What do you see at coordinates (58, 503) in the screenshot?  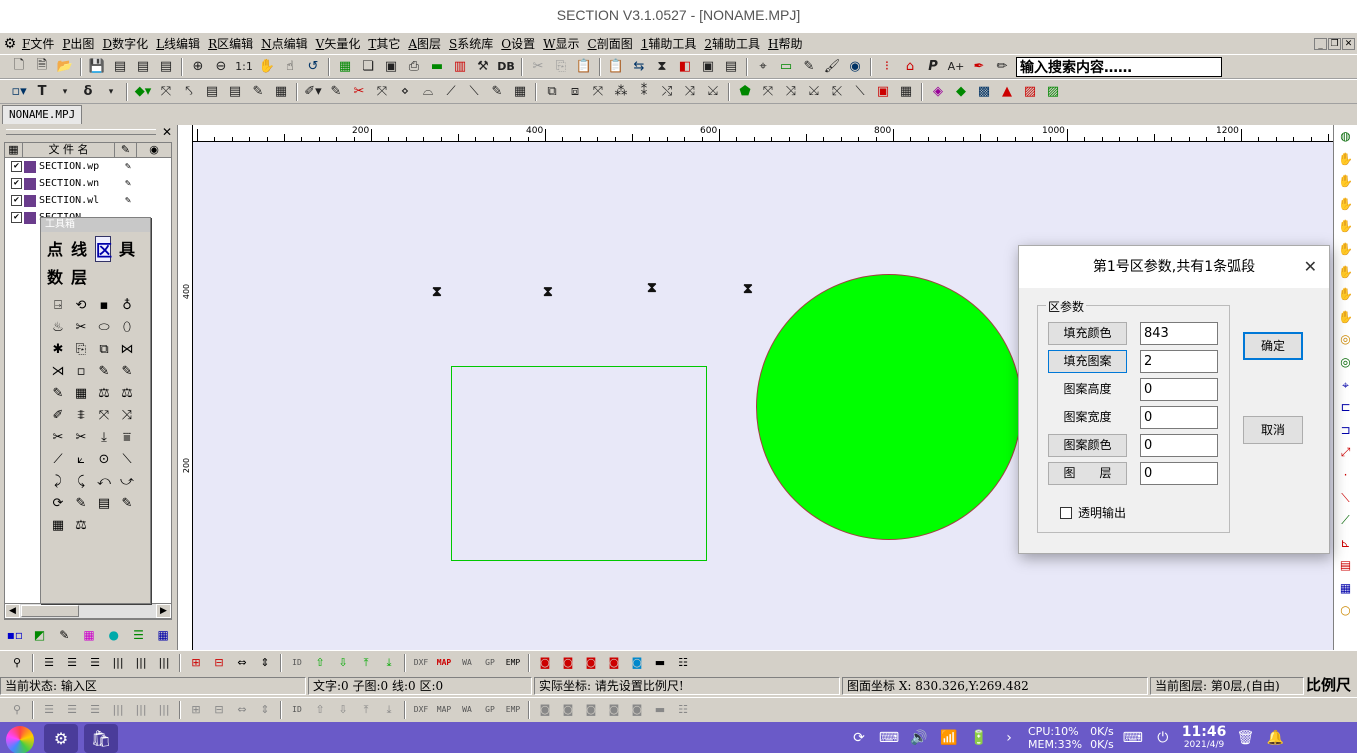 I see `tool-icon: ⟳` at bounding box center [58, 503].